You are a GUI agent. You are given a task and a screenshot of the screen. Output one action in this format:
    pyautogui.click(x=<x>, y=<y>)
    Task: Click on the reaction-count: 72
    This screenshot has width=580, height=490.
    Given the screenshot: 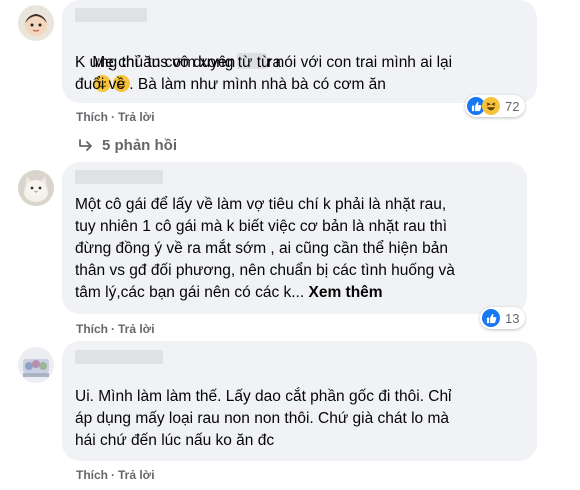 What is the action you would take?
    pyautogui.click(x=512, y=106)
    